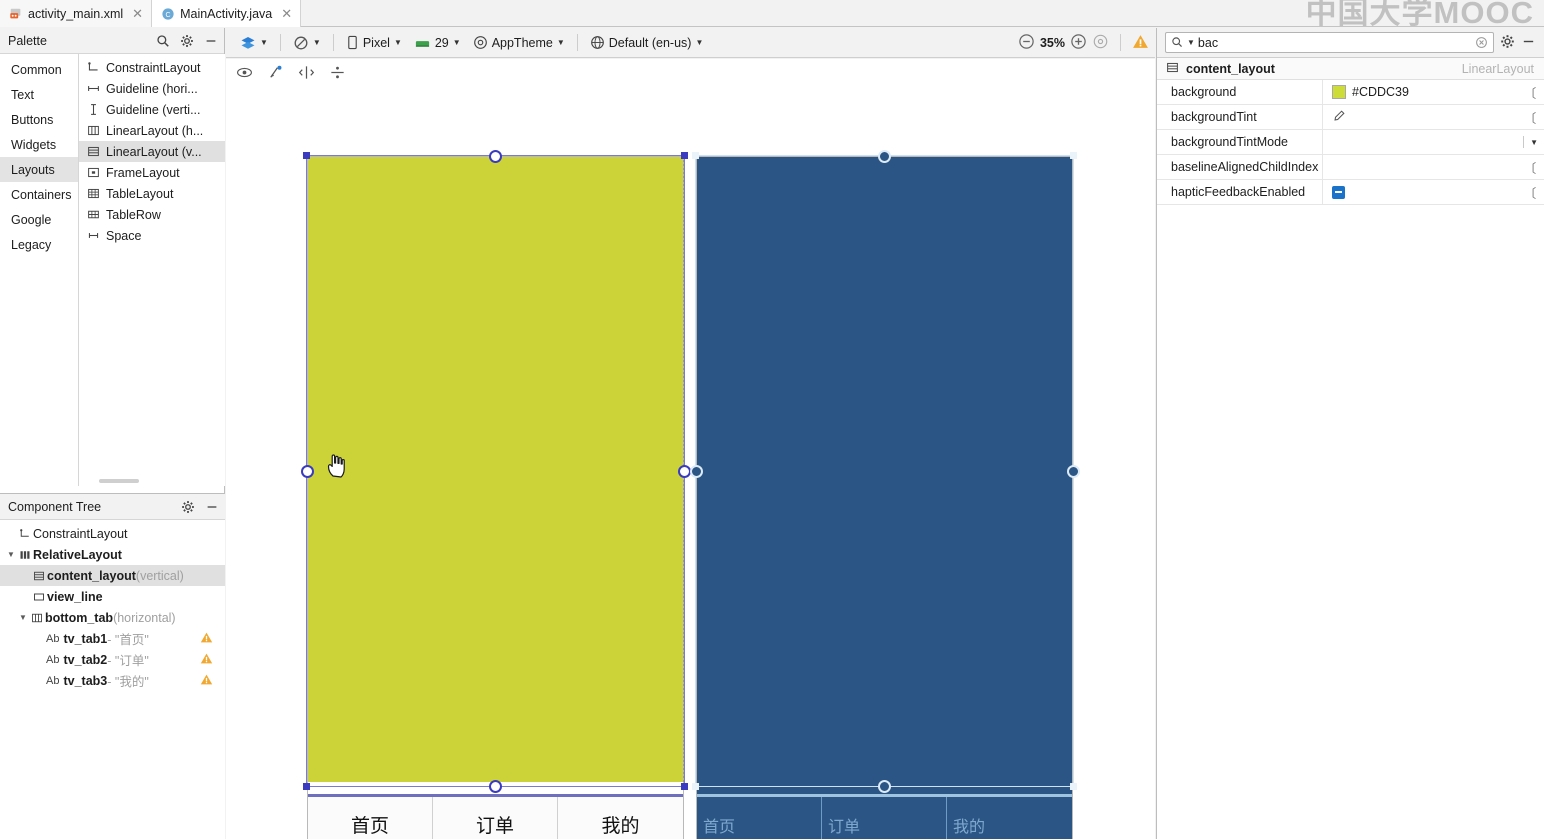  Describe the element at coordinates (1052, 42) in the screenshot. I see `zoom-level-label: 35%` at that location.